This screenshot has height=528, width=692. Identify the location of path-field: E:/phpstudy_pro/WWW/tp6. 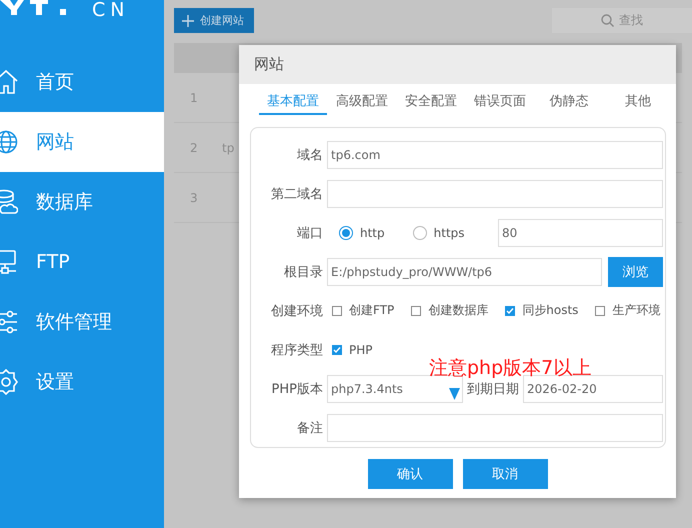
(464, 272).